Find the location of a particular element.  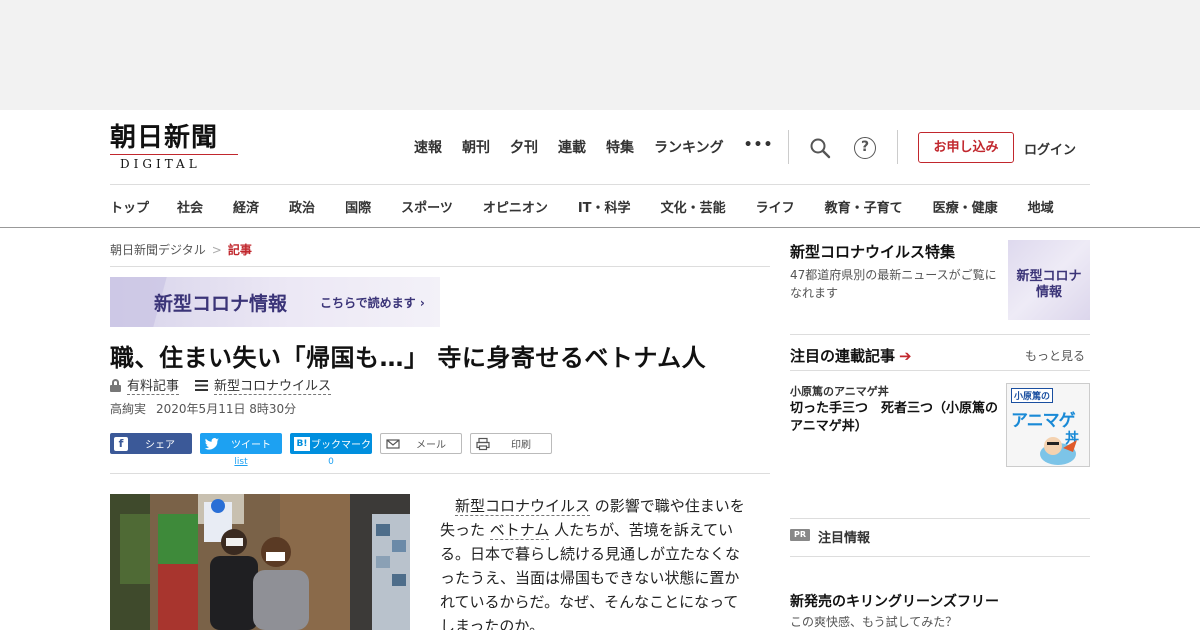

logo-main-text: 朝日新聞 is located at coordinates (164, 138).